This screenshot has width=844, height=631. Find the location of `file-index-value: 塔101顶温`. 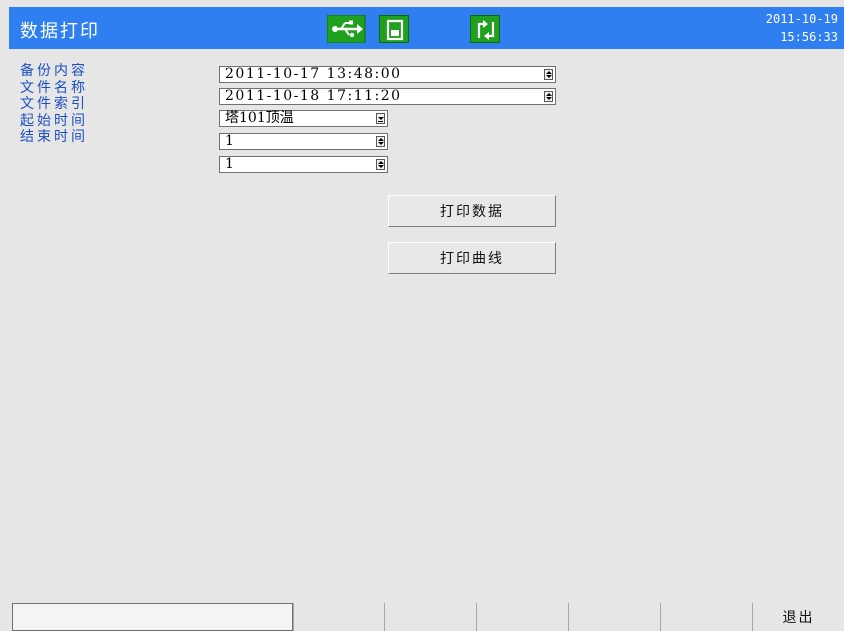

file-index-value: 塔101顶温 is located at coordinates (259, 118).